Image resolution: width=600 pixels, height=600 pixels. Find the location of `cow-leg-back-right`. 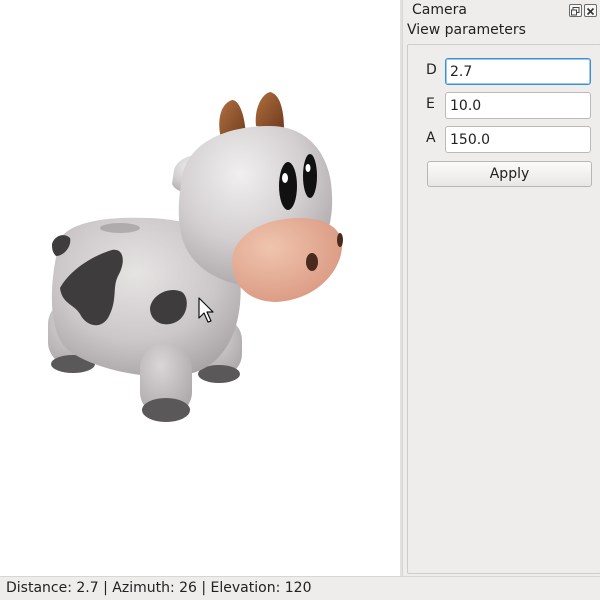

cow-leg-back-right is located at coordinates (166, 383).